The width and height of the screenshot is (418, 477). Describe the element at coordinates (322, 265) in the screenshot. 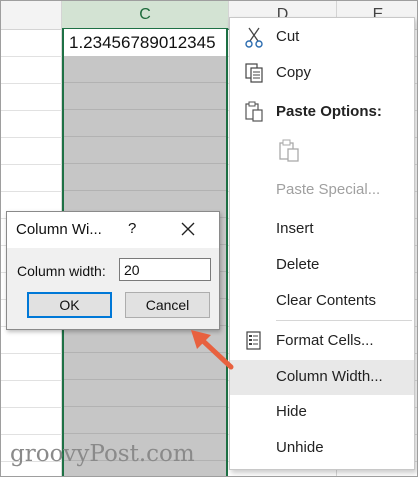

I see `menu-item-delete: Delete` at that location.